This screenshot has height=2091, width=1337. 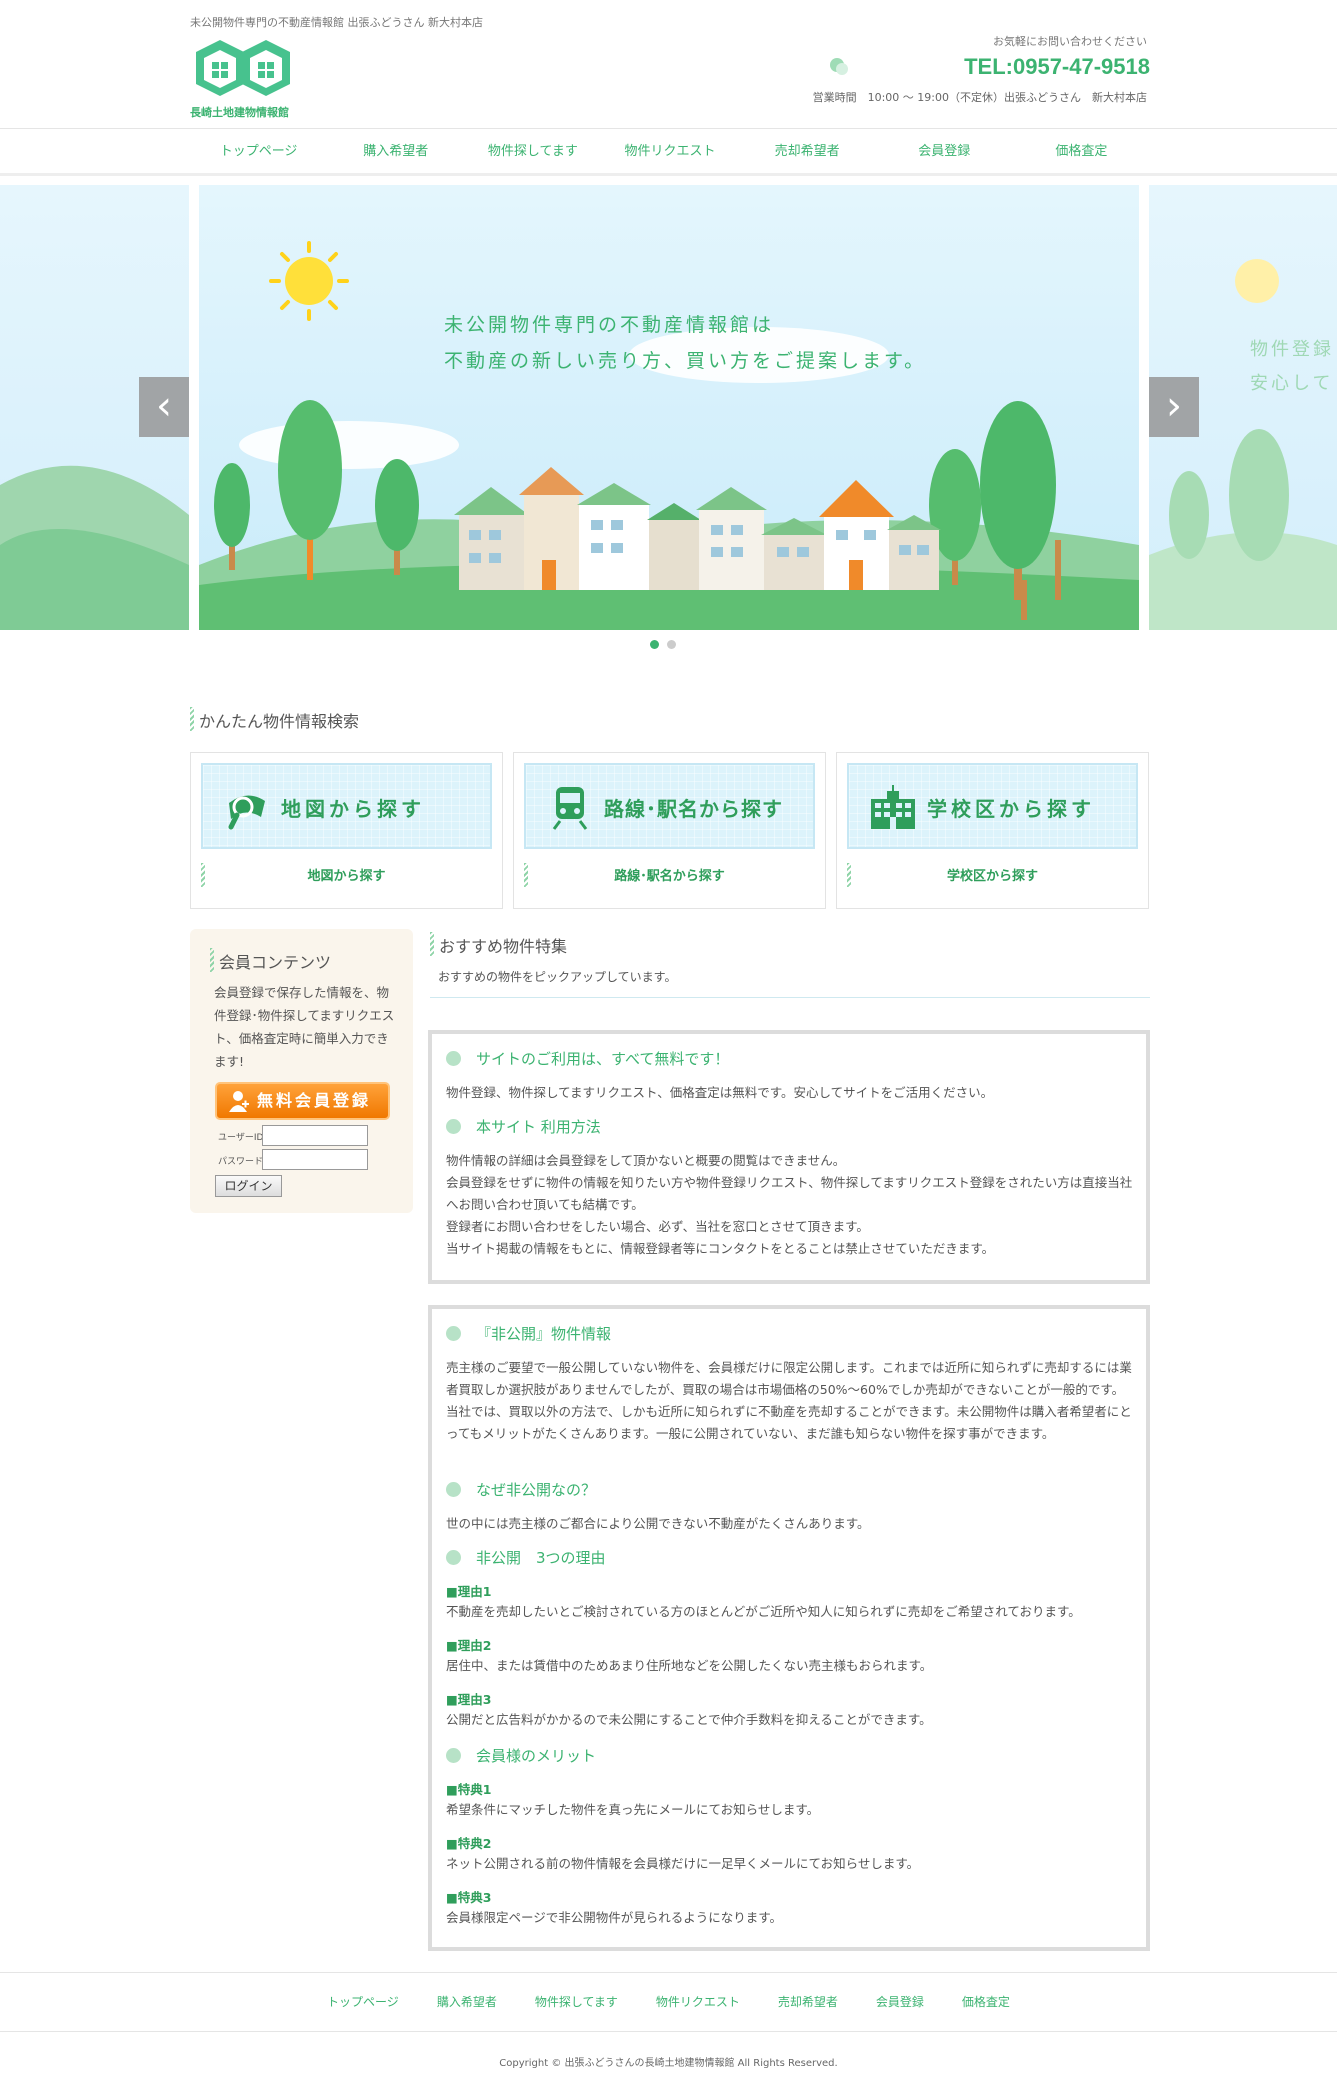 What do you see at coordinates (633, 1809) in the screenshot?
I see `benefit-1-text: 希望条件にマッチした物件を真っ先にメールにてお知らせします。` at bounding box center [633, 1809].